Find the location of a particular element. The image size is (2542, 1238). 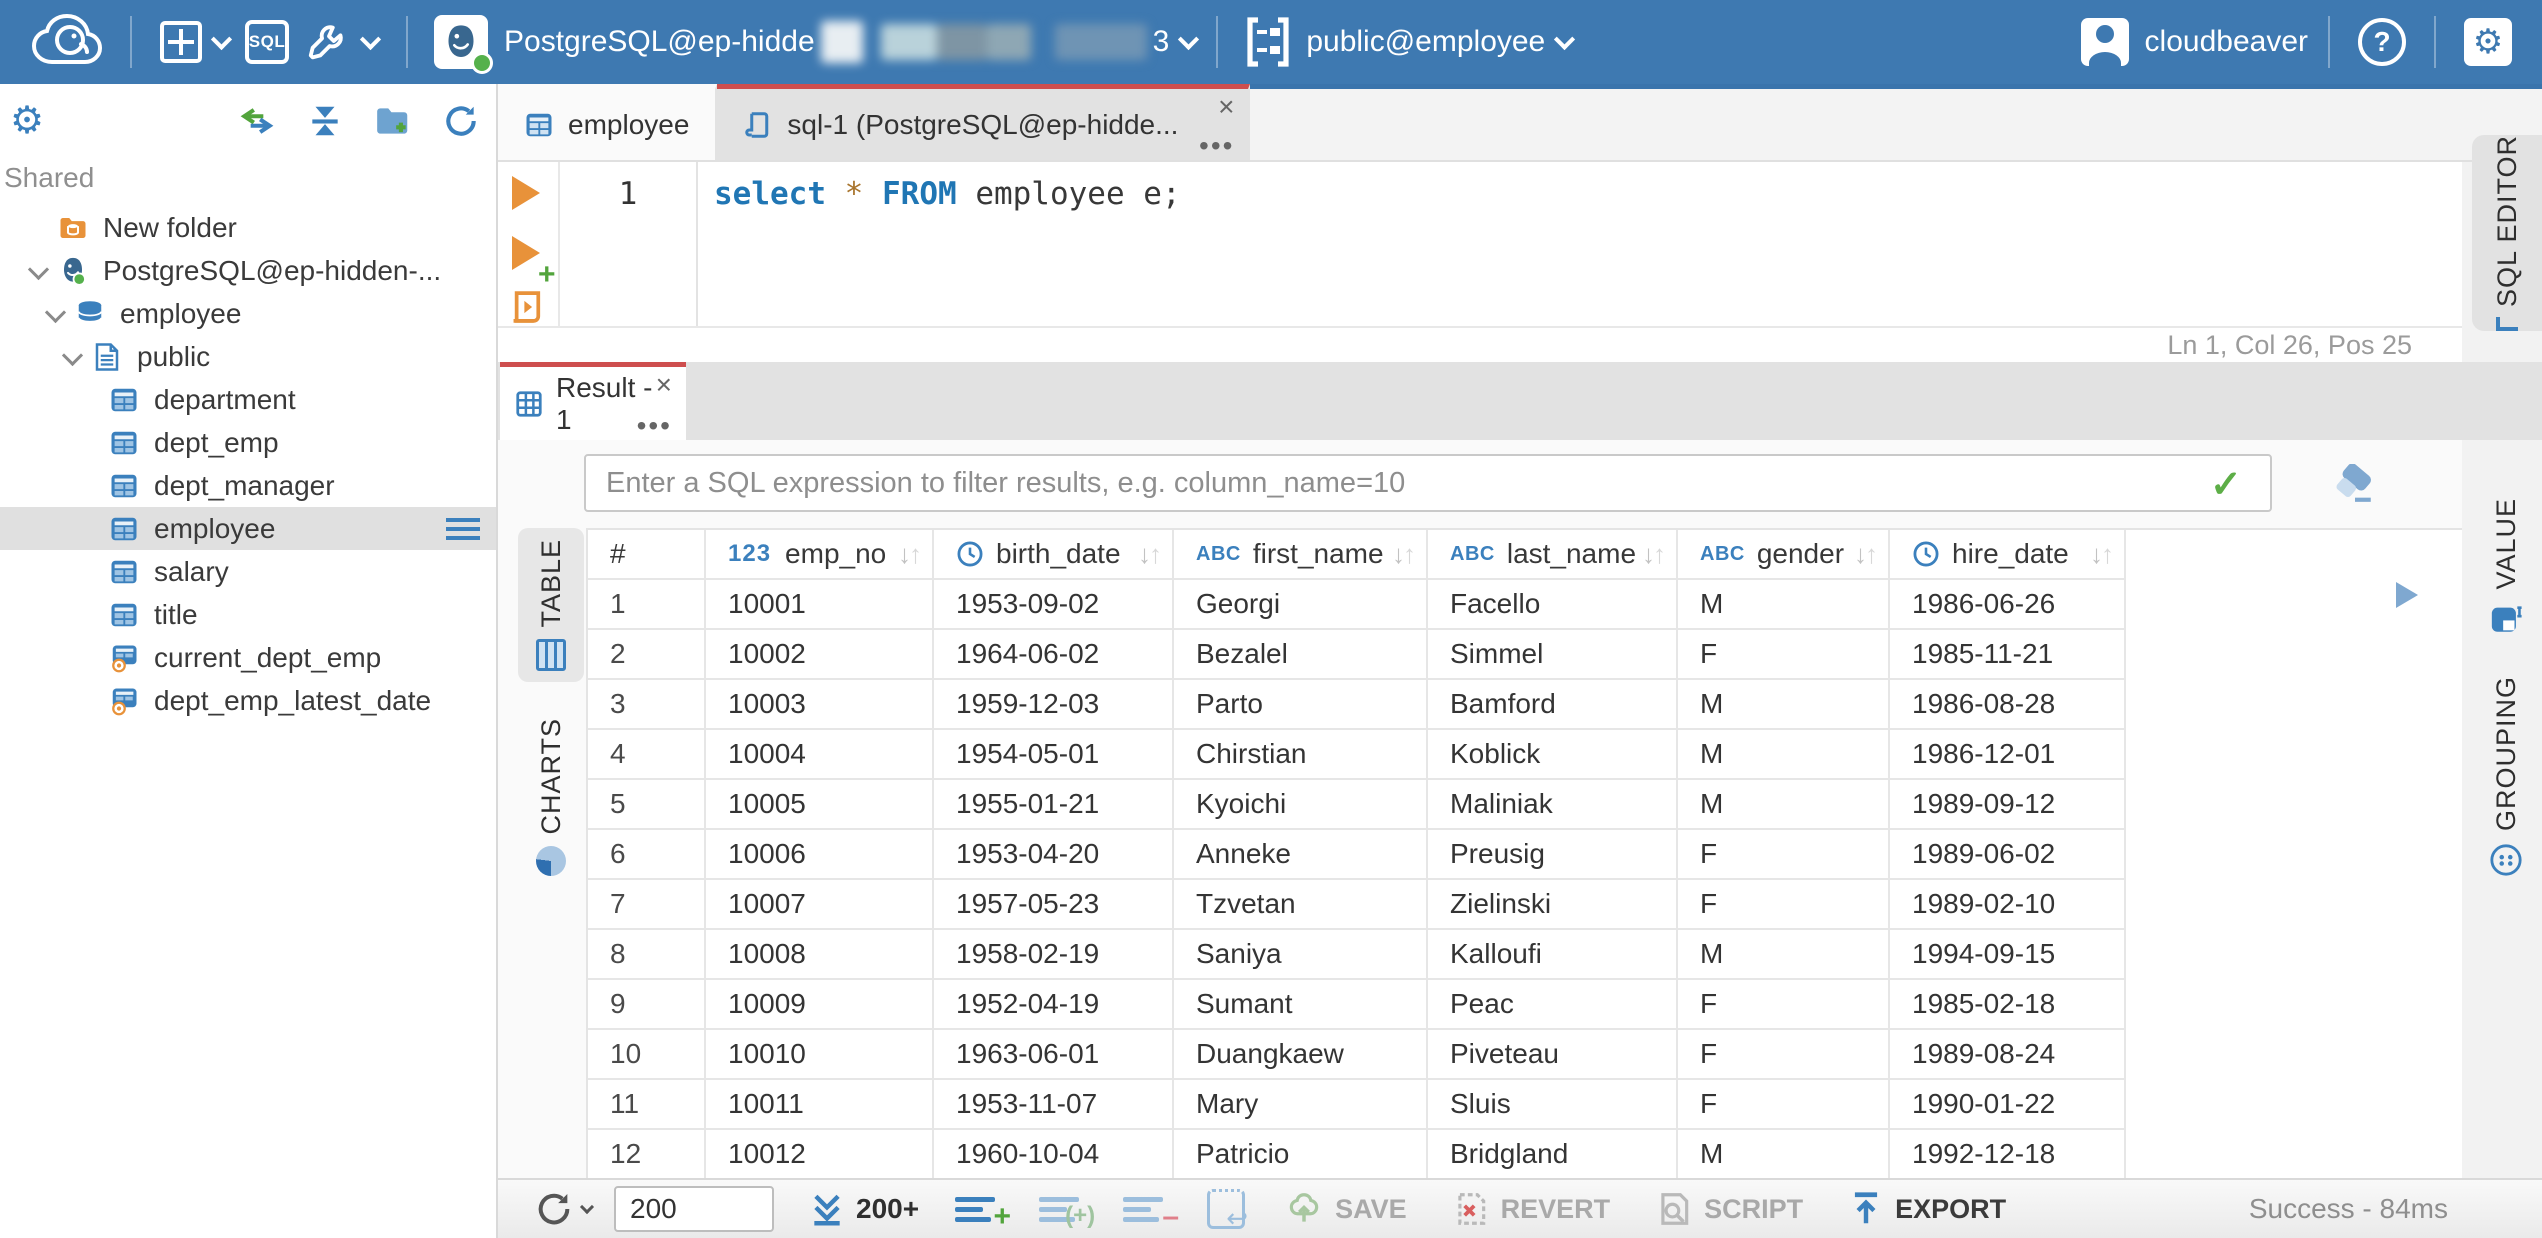

data-cell: 1992-12-18 is located at coordinates (2008, 1154).